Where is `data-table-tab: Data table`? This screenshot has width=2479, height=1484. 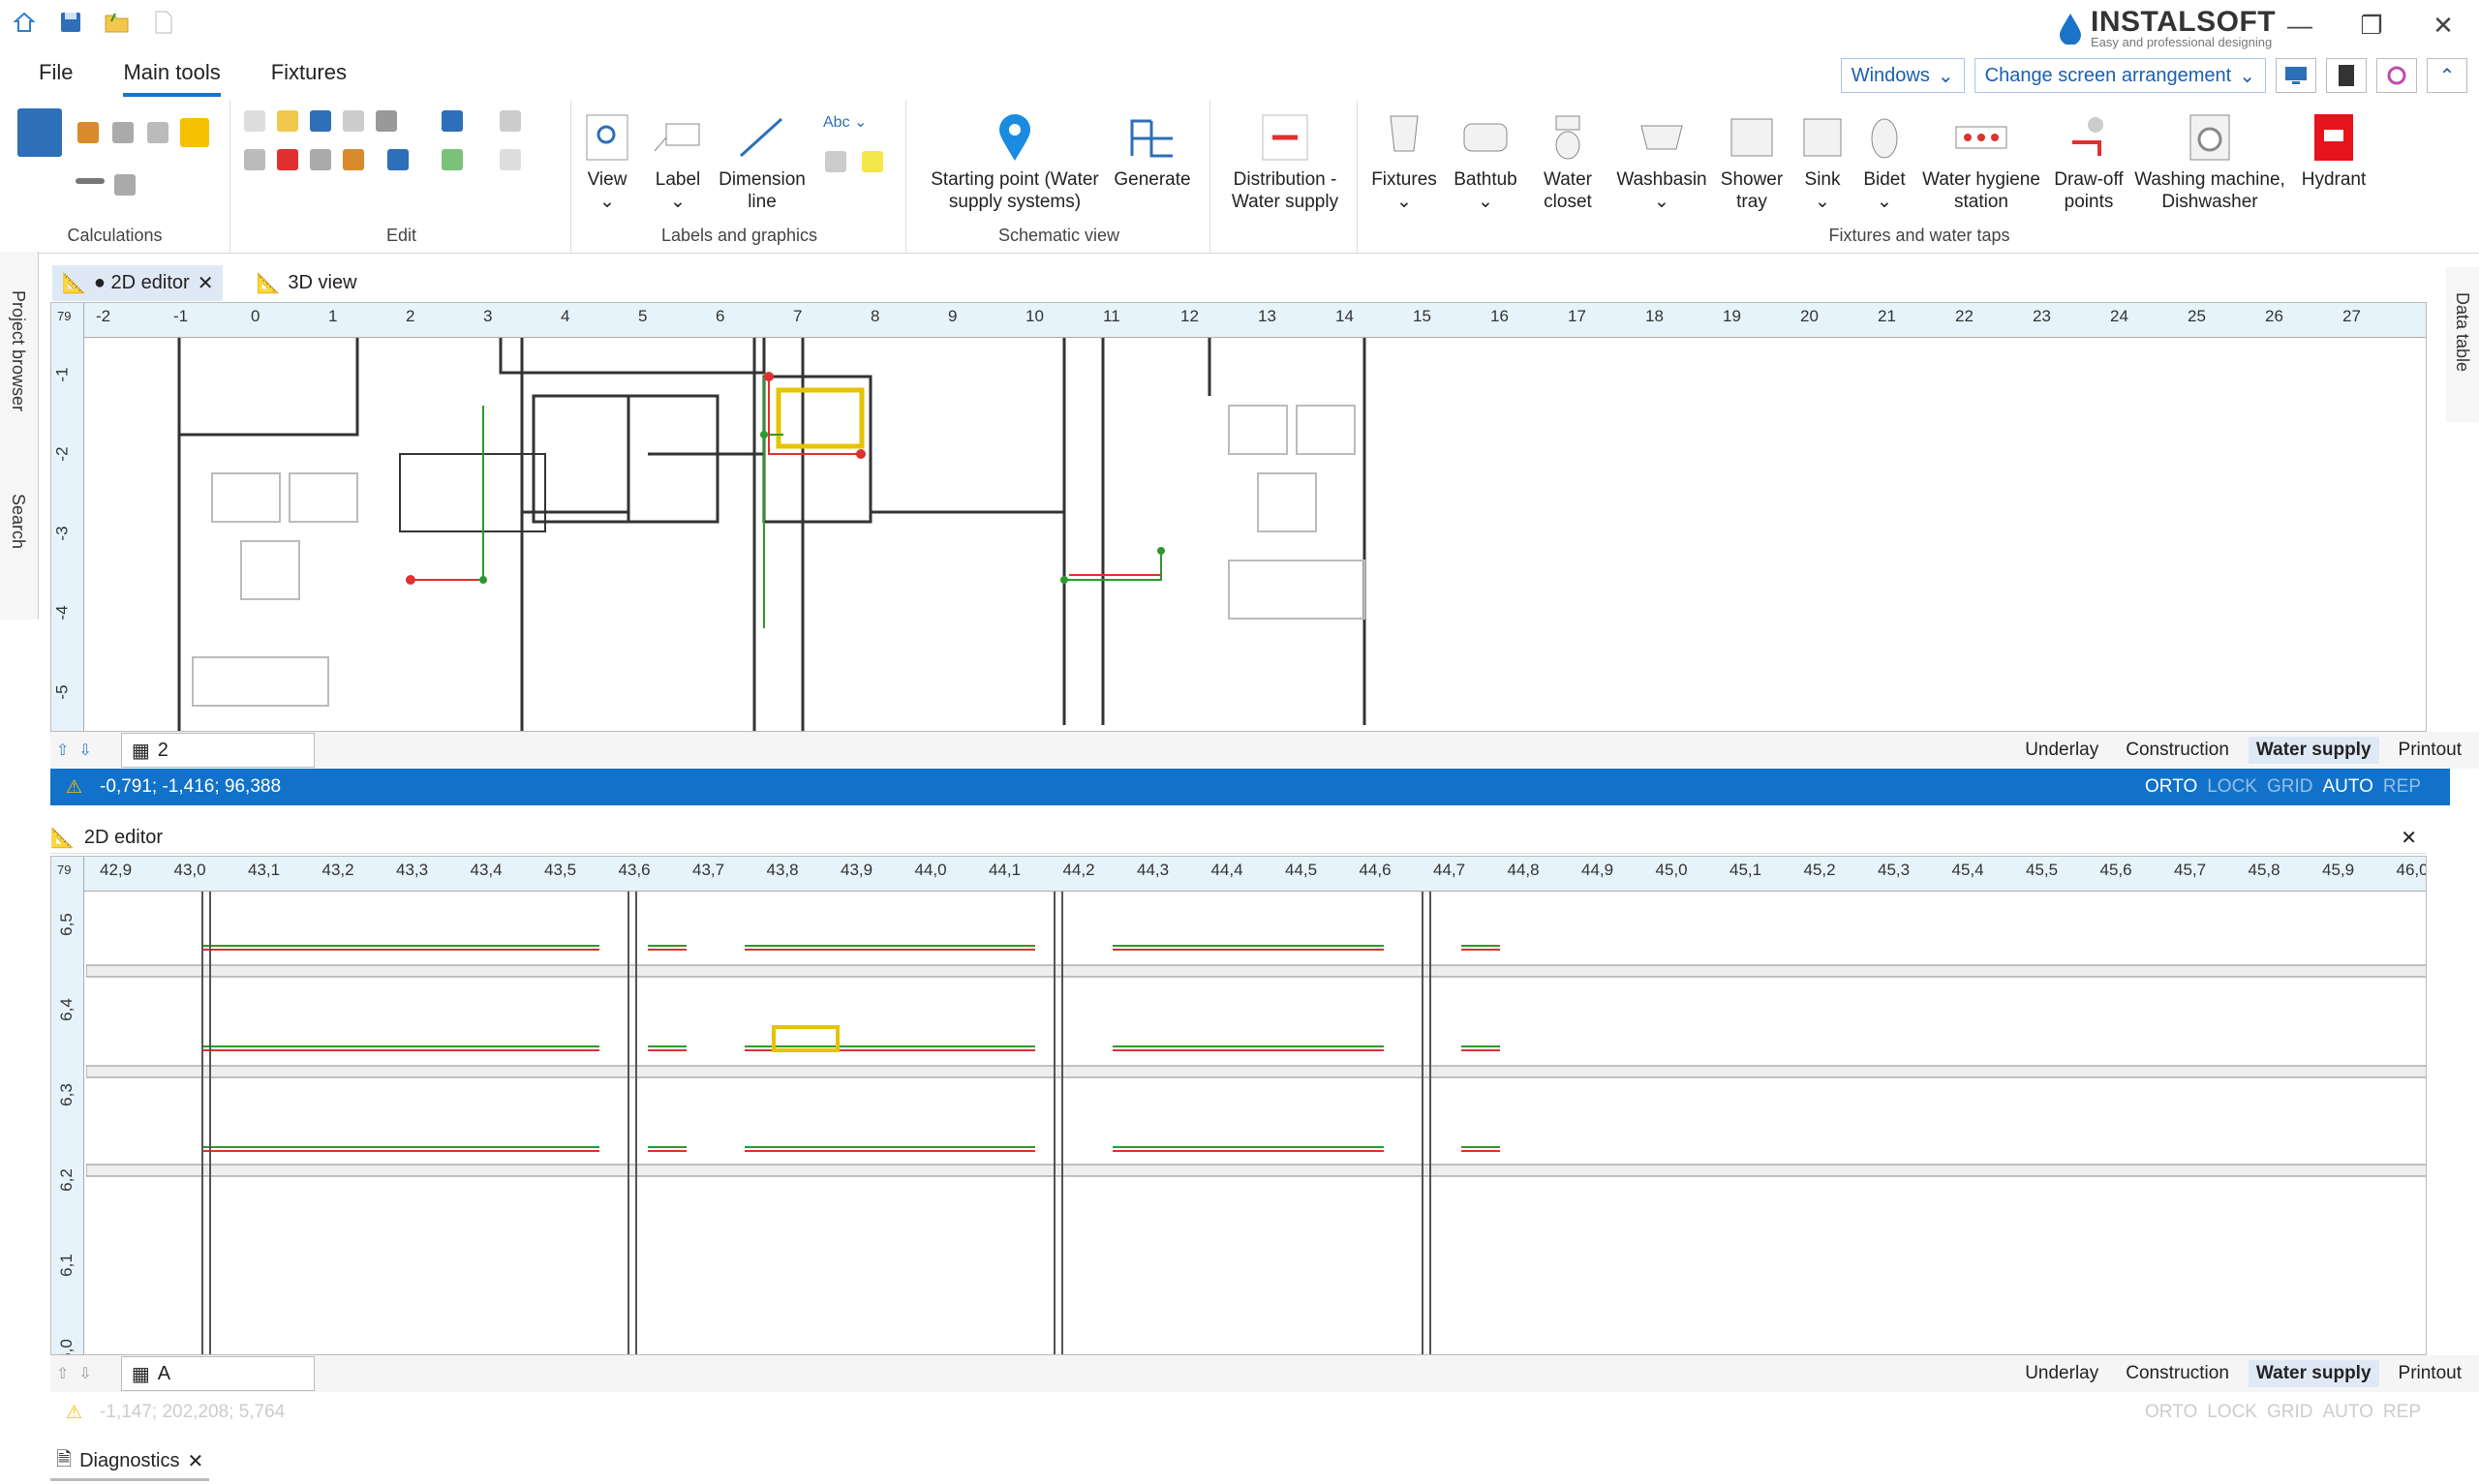 data-table-tab: Data table is located at coordinates (2462, 332).